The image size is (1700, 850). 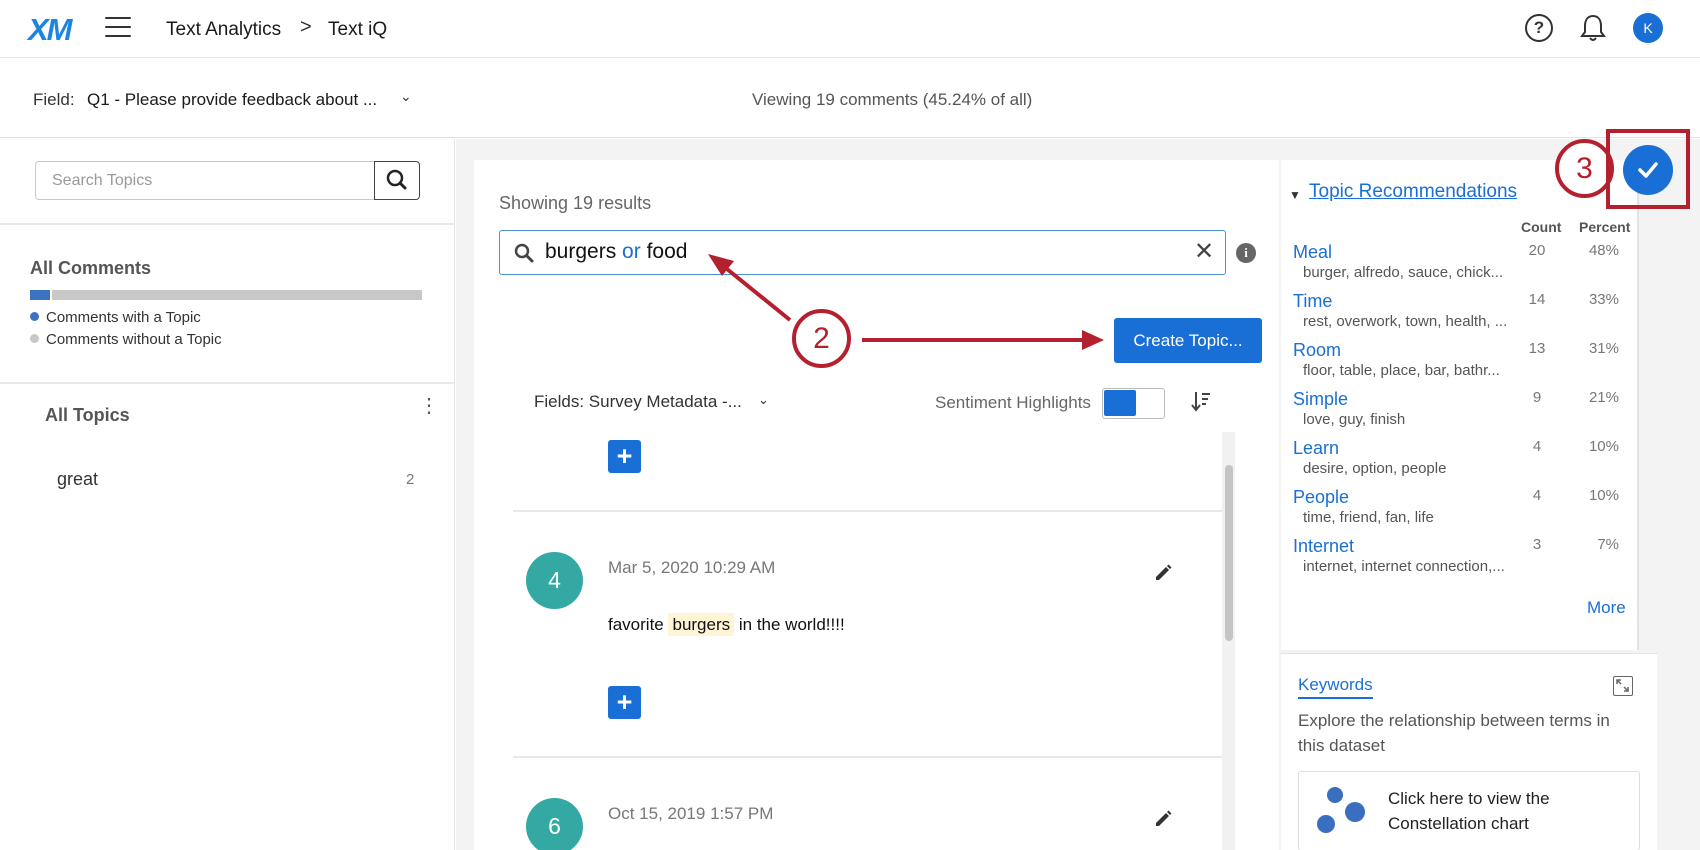 I want to click on annotation-highlight-box, so click(x=1648, y=169).